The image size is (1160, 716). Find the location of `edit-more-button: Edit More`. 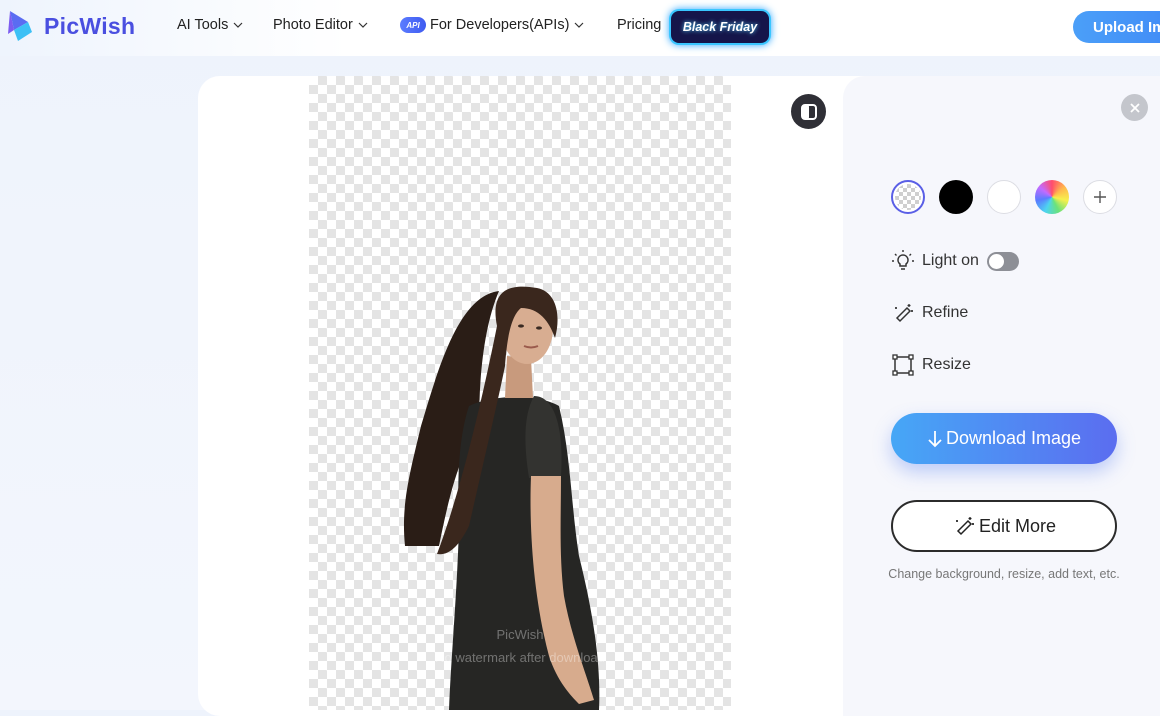

edit-more-button: Edit More is located at coordinates (1004, 526).